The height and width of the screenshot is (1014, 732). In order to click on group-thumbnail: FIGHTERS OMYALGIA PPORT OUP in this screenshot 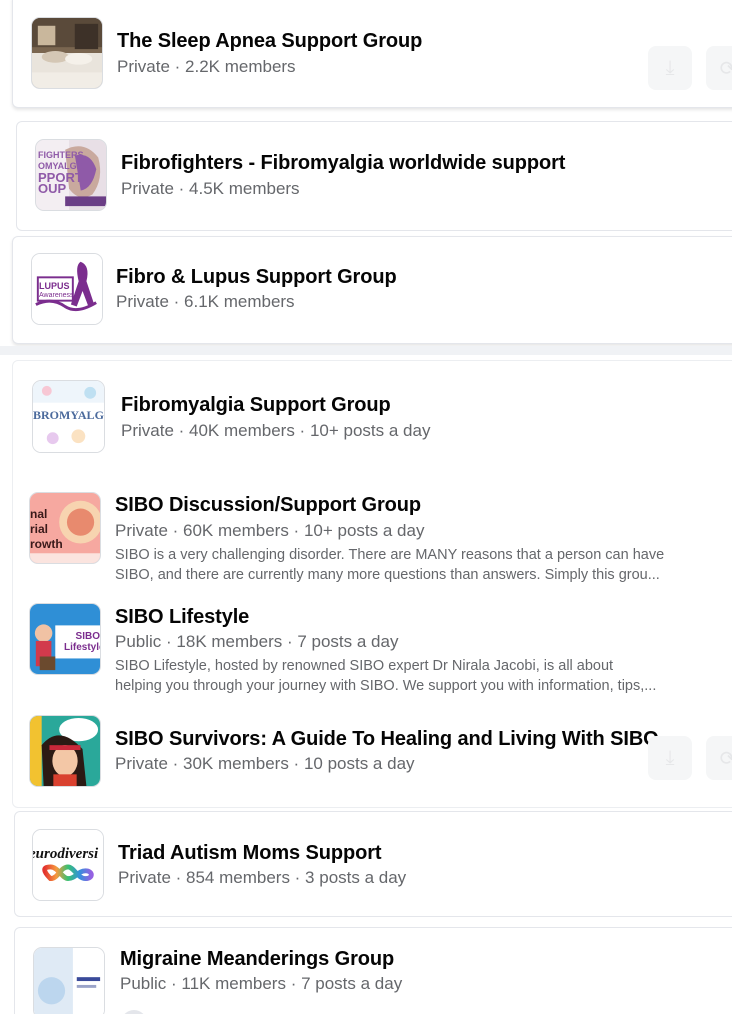, I will do `click(71, 175)`.